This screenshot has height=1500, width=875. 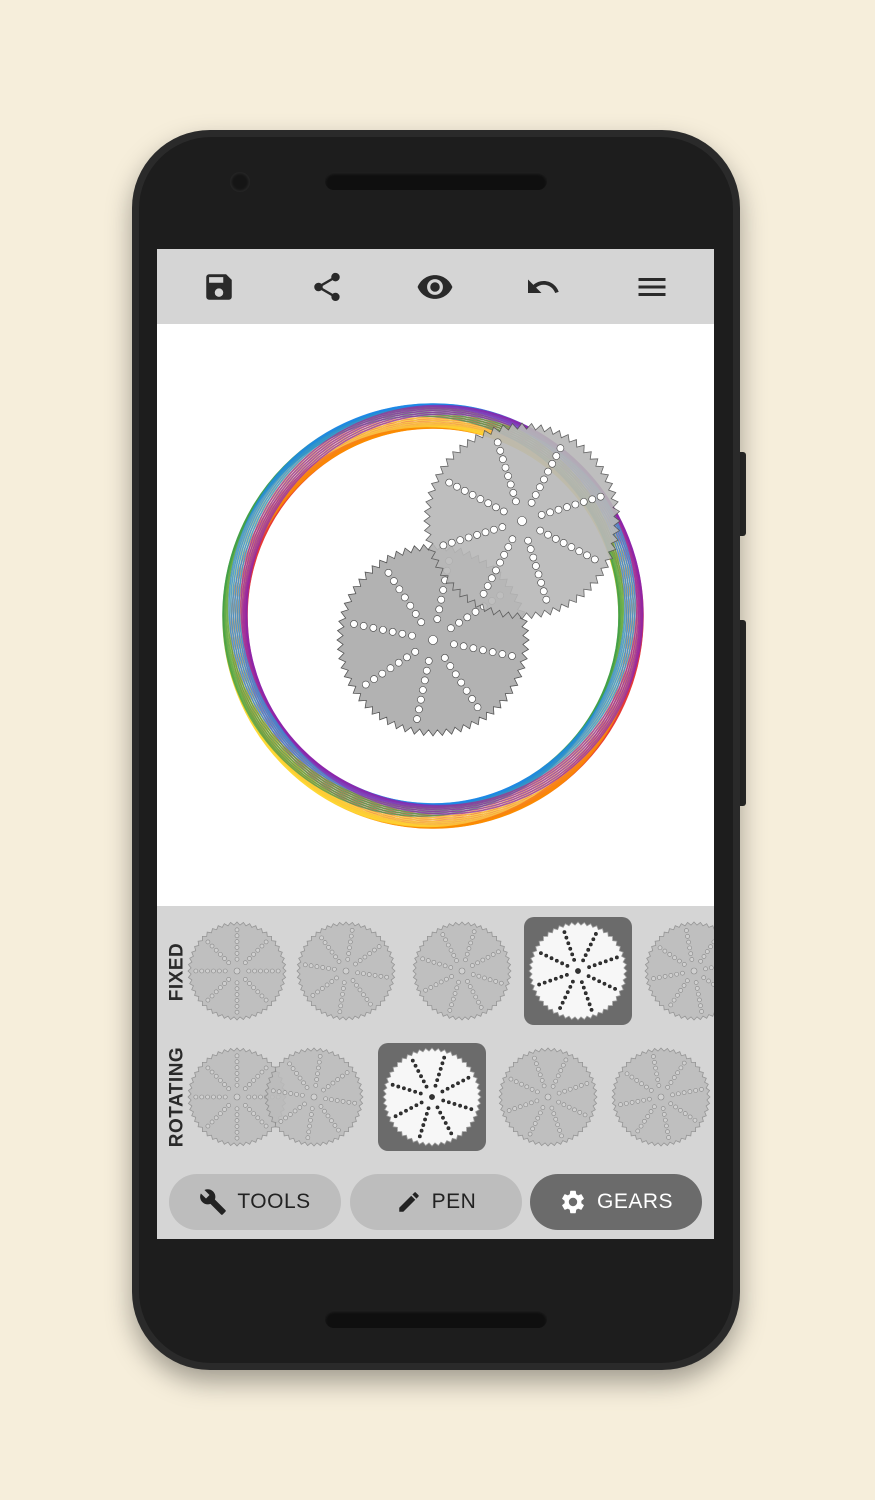 I want to click on gear-panel: FIXED ROTATING TOOLS PEN GEARS, so click(x=435, y=1072).